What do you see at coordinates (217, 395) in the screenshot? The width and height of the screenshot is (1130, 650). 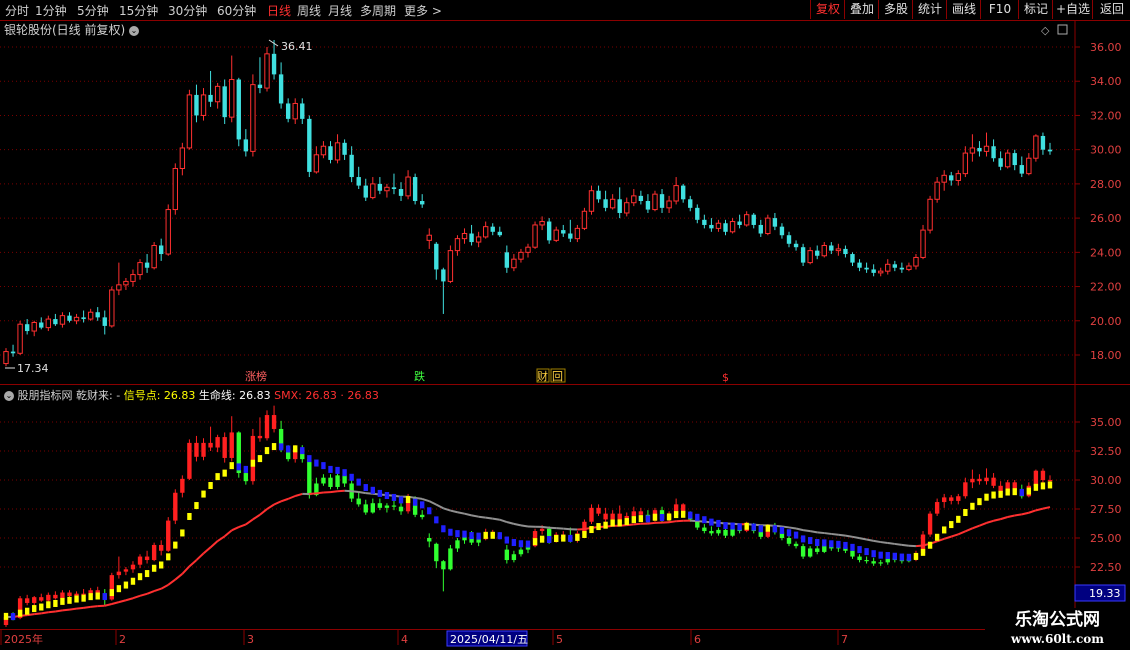 I see `life-label: 生命线:` at bounding box center [217, 395].